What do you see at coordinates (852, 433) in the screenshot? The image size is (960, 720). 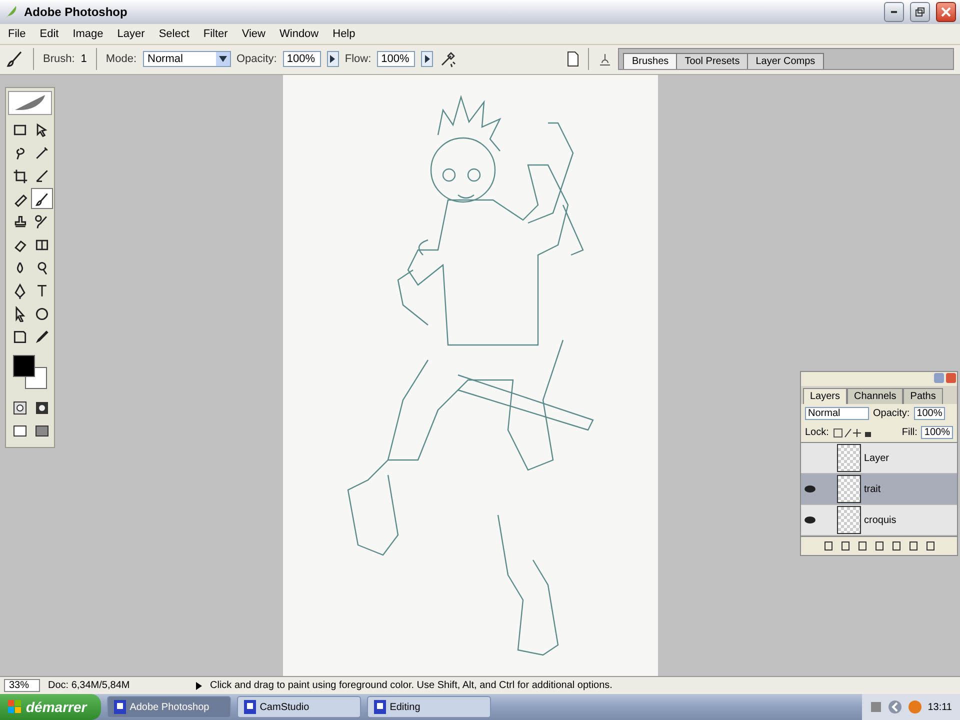 I see `lock-icons` at bounding box center [852, 433].